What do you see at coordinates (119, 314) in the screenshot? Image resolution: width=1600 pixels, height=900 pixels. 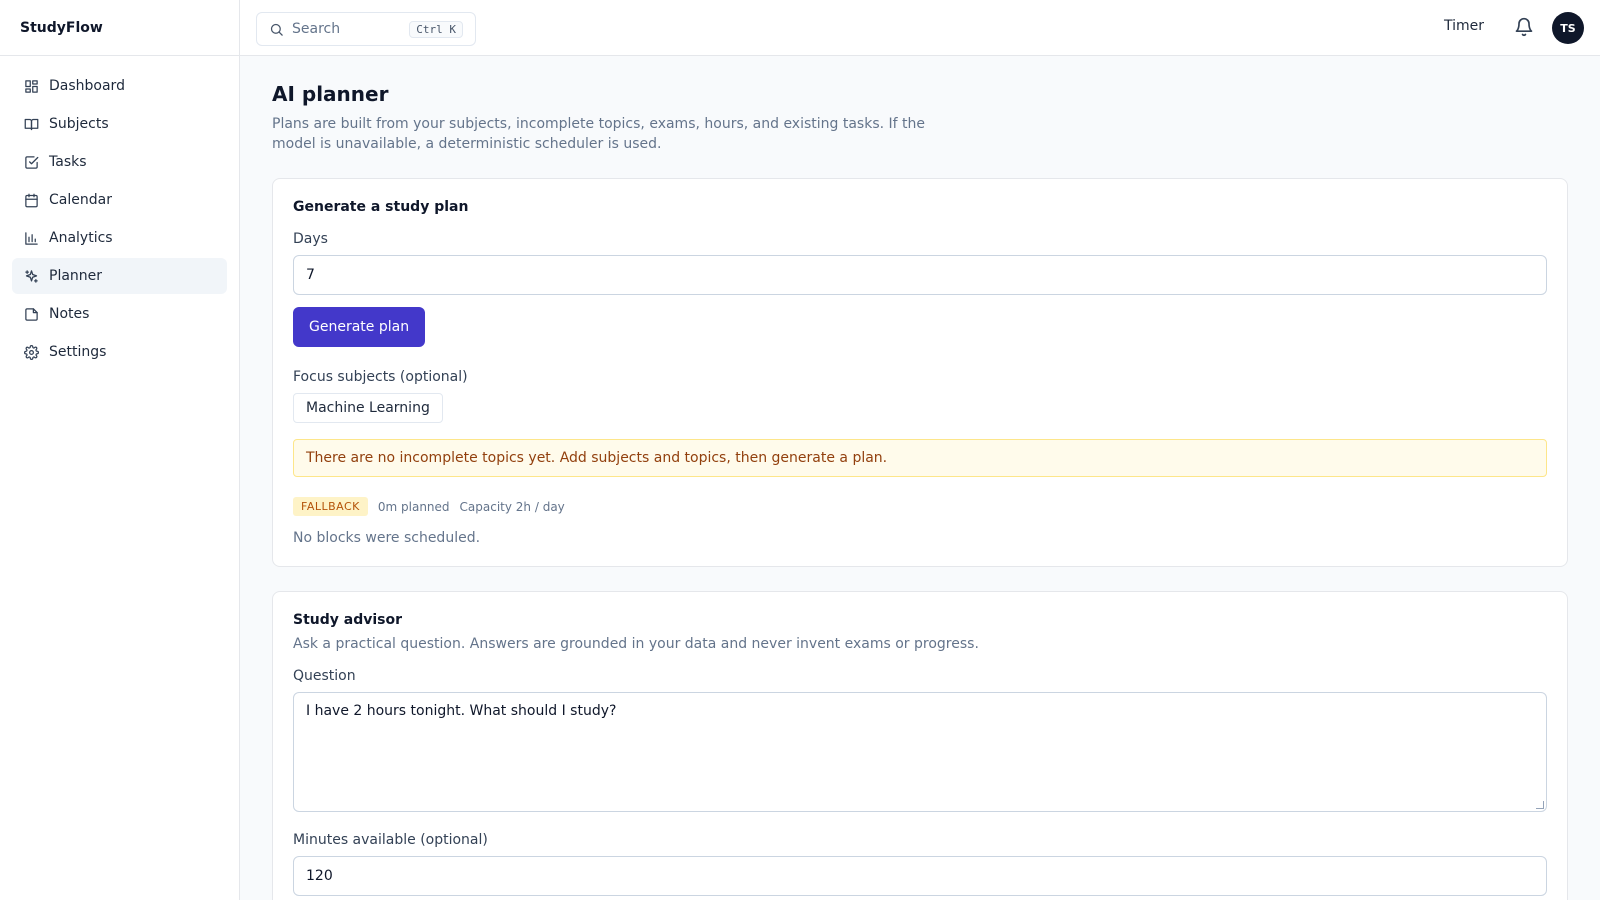 I see `sidebar-item-notes: Notes` at bounding box center [119, 314].